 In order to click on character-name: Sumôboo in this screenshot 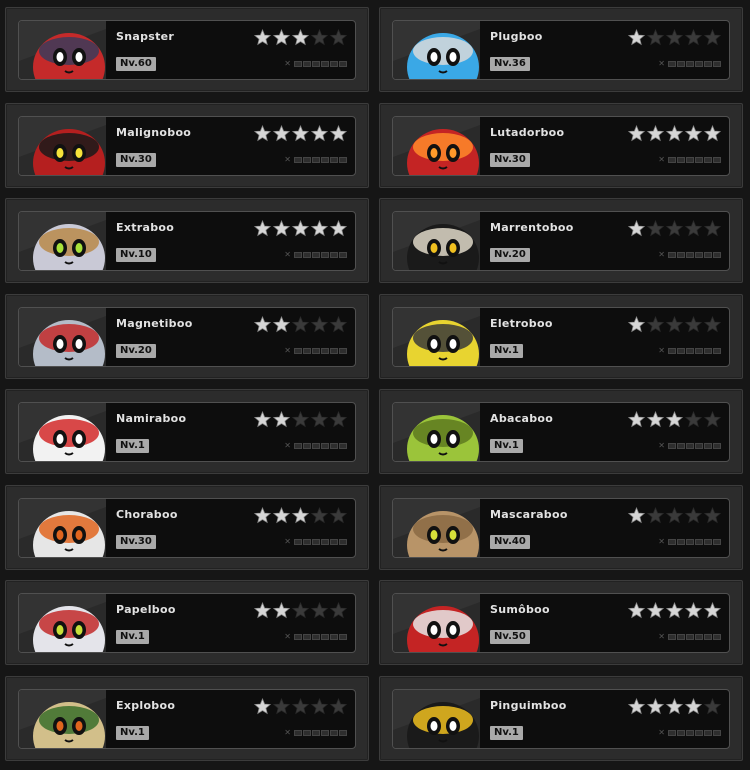, I will do `click(520, 609)`.